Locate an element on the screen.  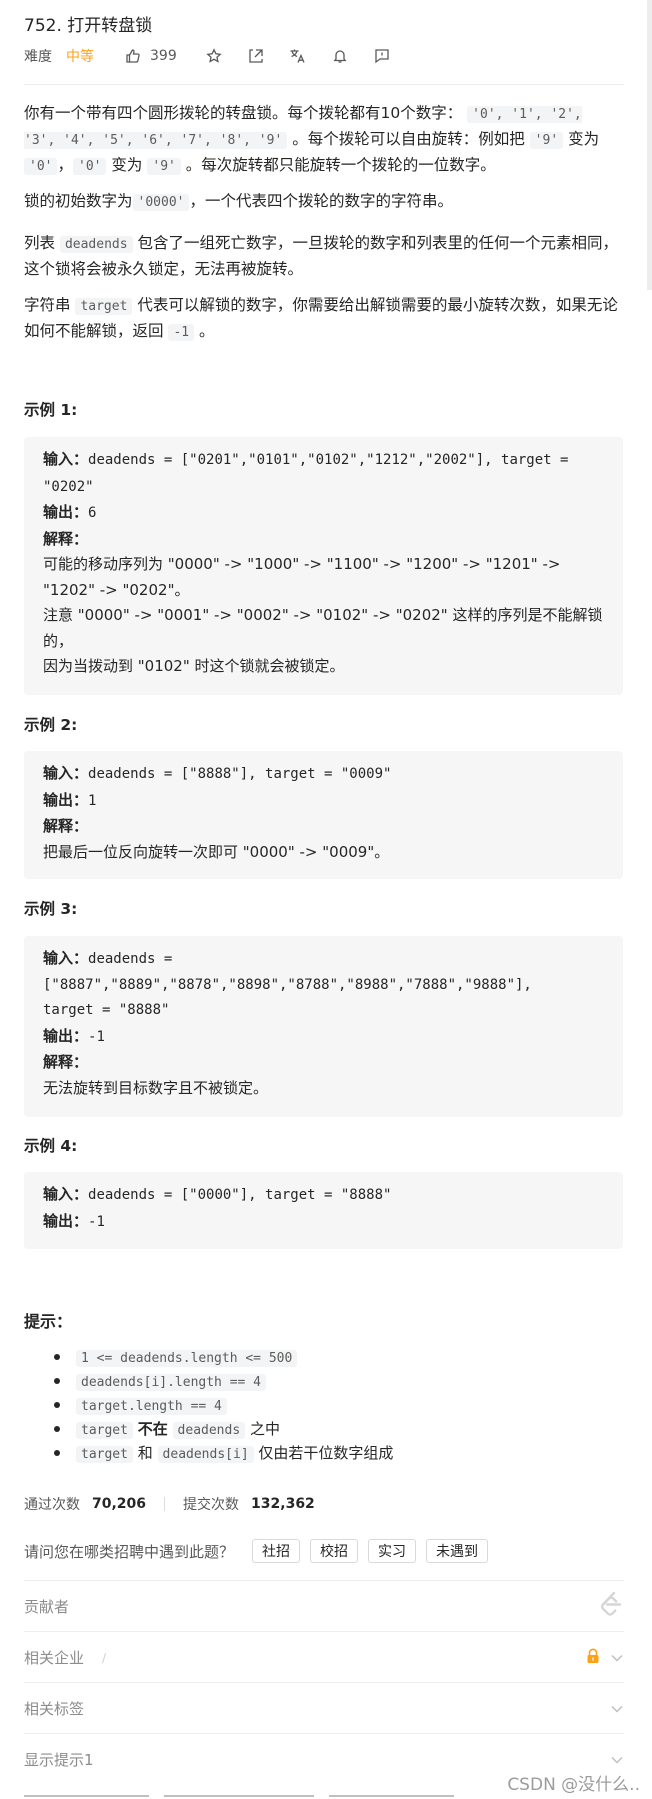
example-2-title: 示例 2: is located at coordinates (51, 725).